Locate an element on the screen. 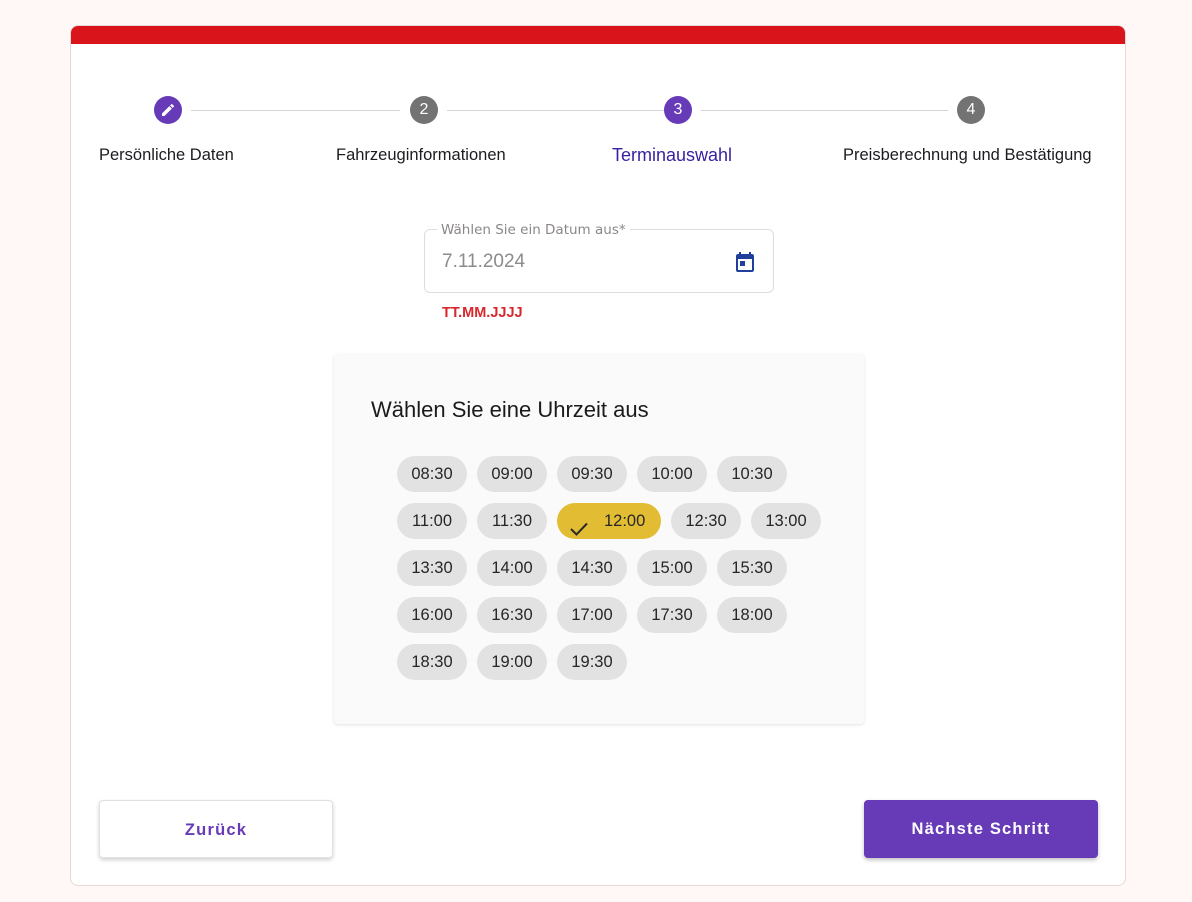  time-slot-chip: 13:00 is located at coordinates (786, 521).